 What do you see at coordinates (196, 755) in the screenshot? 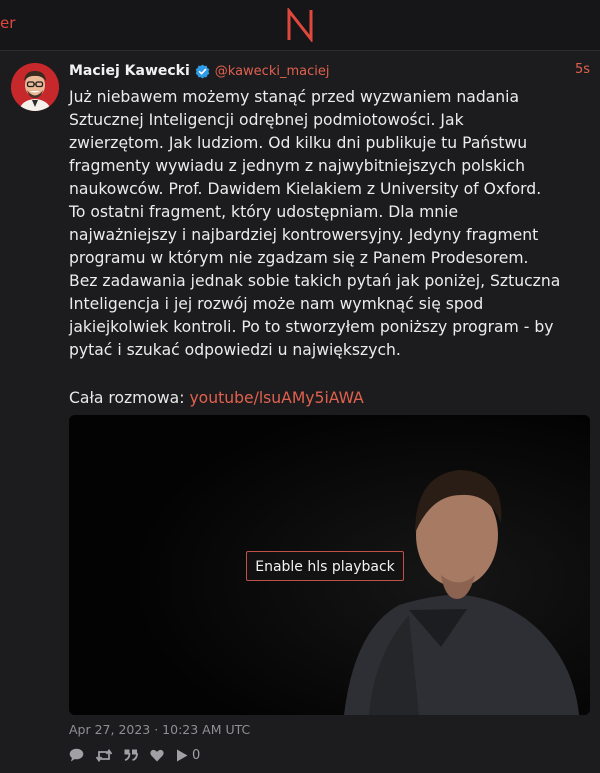
I see `play-count-value: 0` at bounding box center [196, 755].